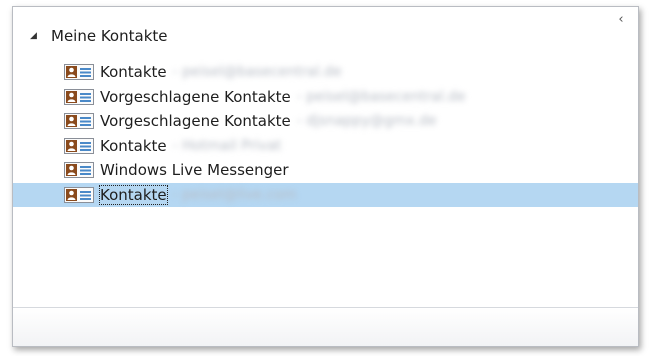  I want to click on contact-folder-account: - djsnappy@gmx.de, so click(366, 121).